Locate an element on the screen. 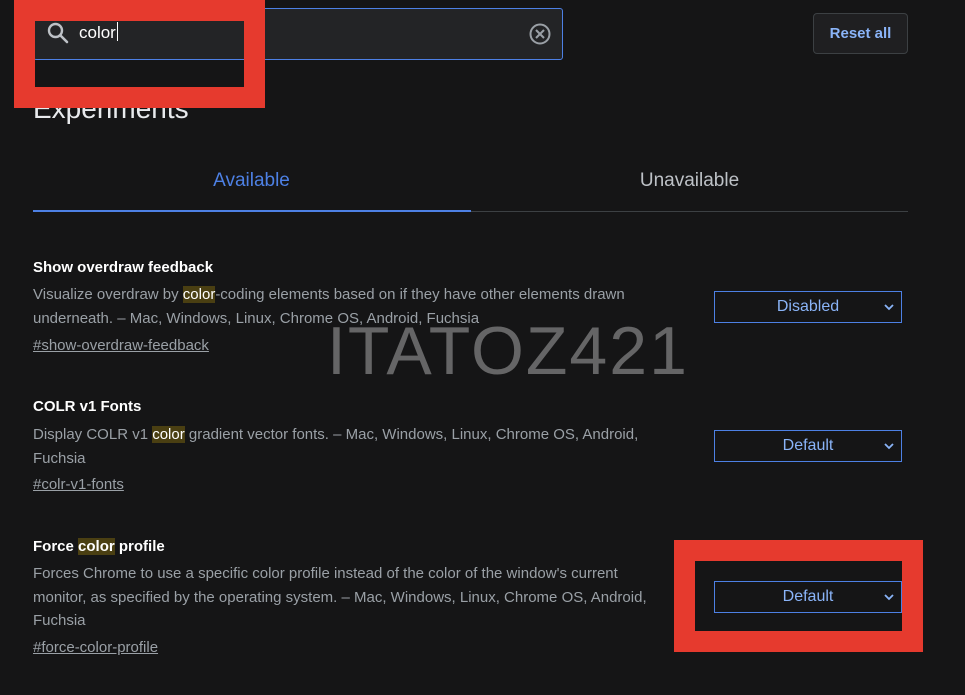 This screenshot has height=695, width=965. select-value: Default is located at coordinates (808, 445).